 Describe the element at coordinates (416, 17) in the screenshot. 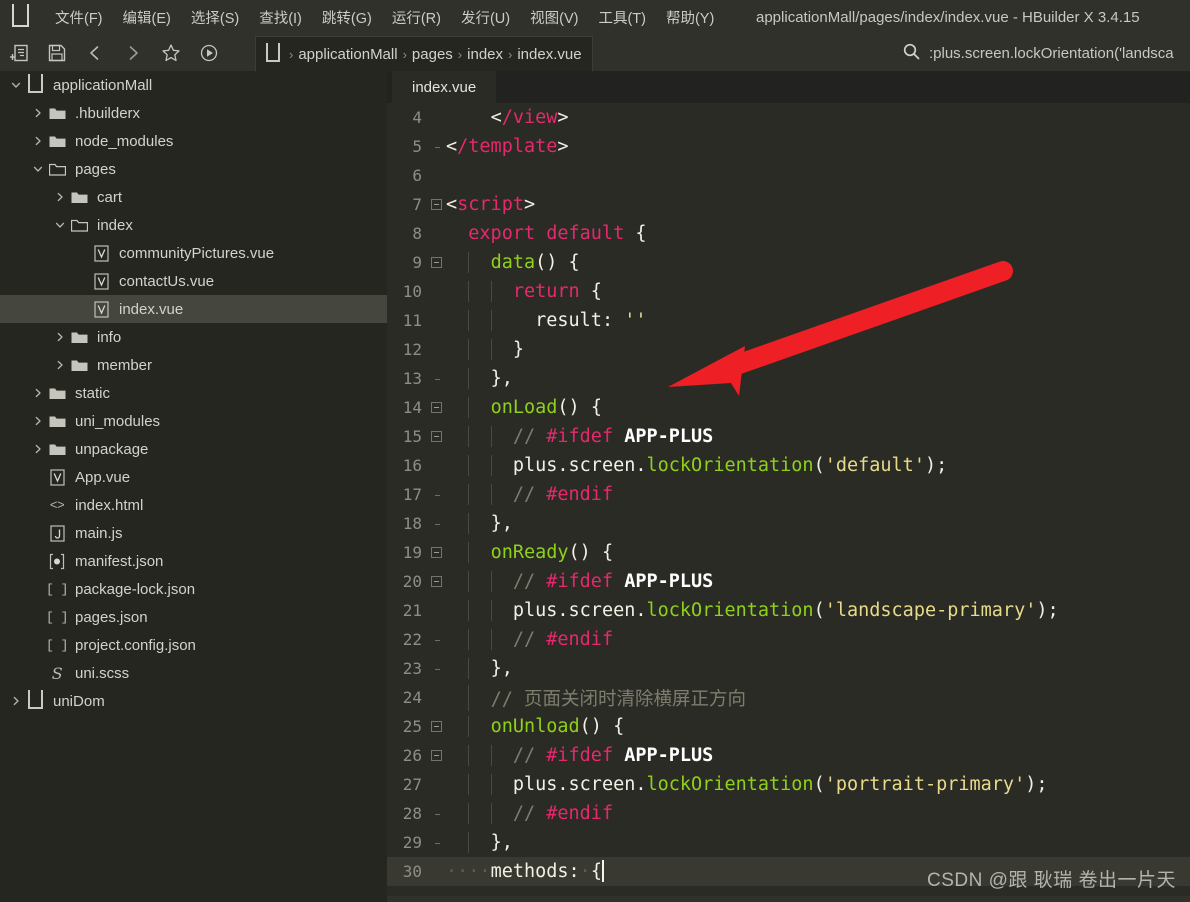

I see `menu-item-5: 运行(R)` at that location.